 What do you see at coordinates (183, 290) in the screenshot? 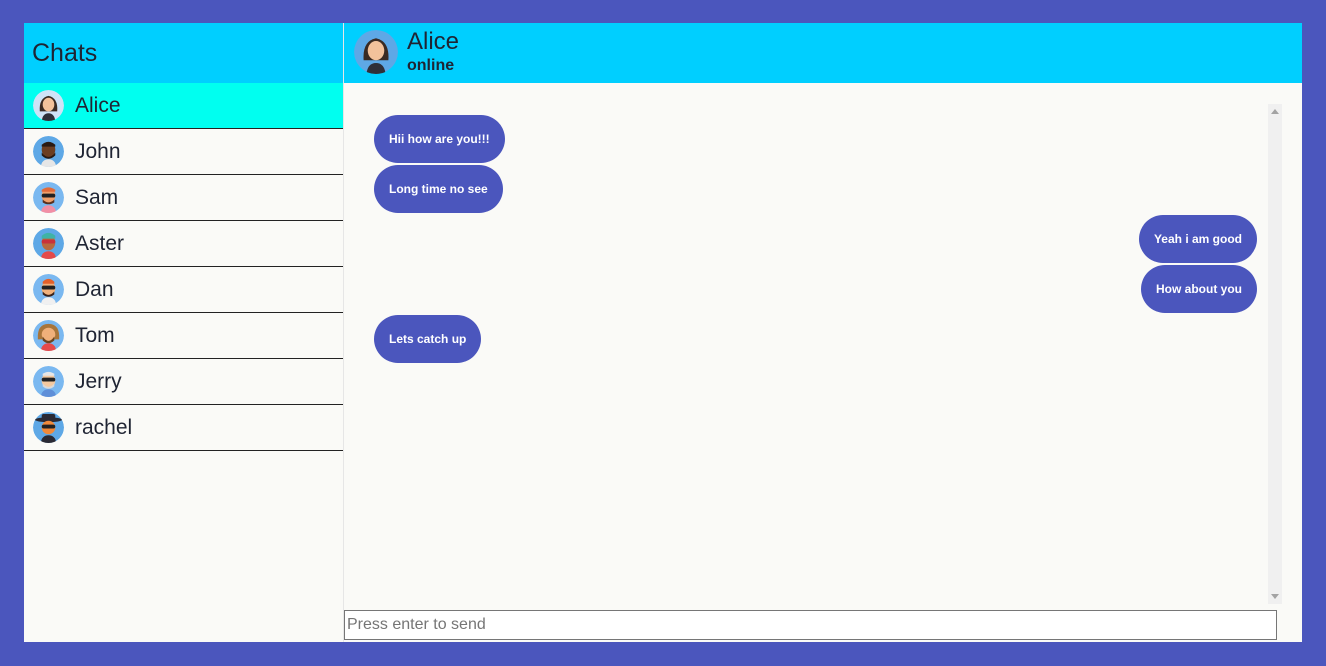
I see `contact-item-dan: Dan` at bounding box center [183, 290].